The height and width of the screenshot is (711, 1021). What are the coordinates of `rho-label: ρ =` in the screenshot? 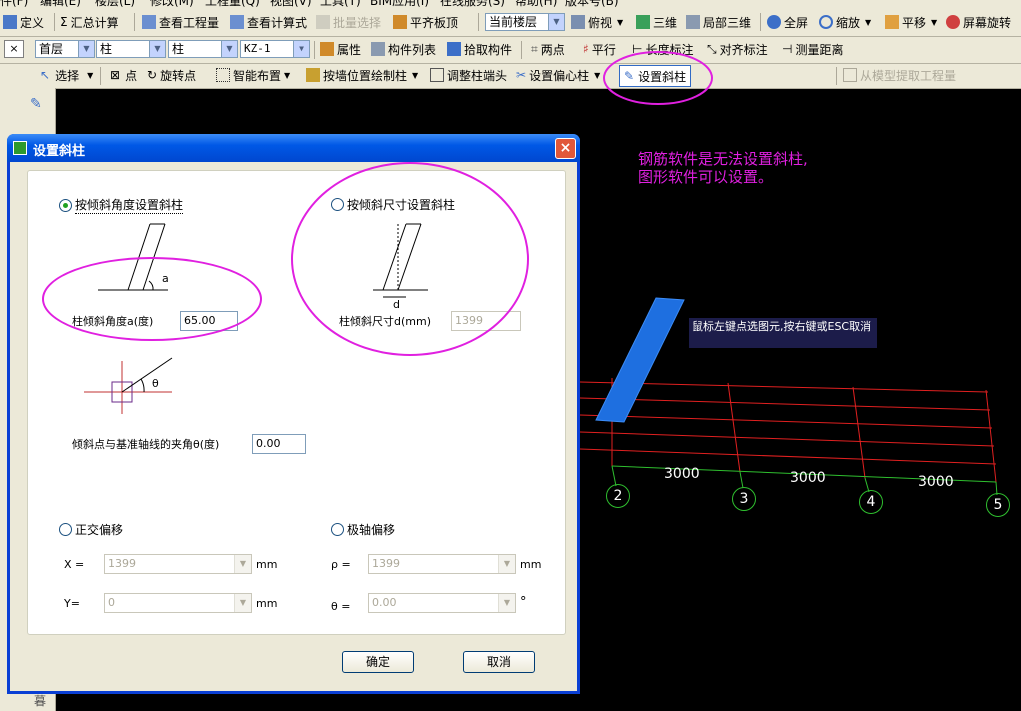 It's located at (341, 564).